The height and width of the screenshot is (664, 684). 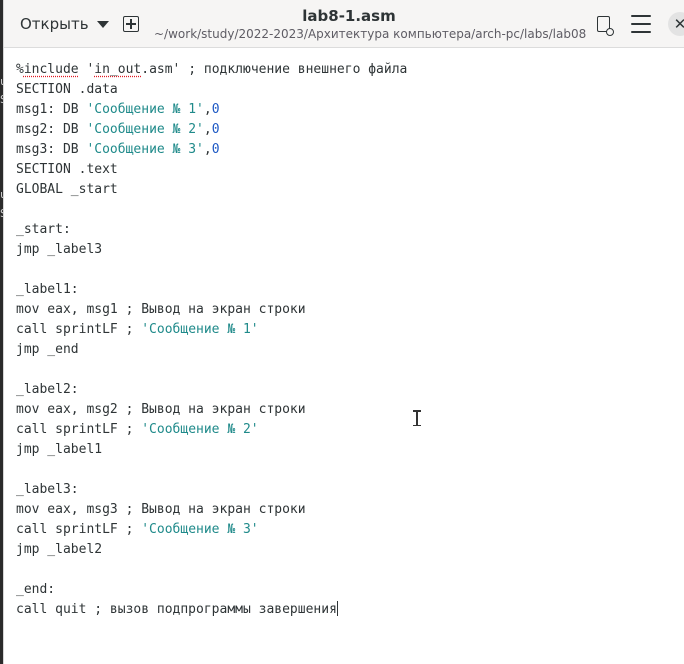 I want to click on code-text: SECTION .data, so click(x=67, y=89).